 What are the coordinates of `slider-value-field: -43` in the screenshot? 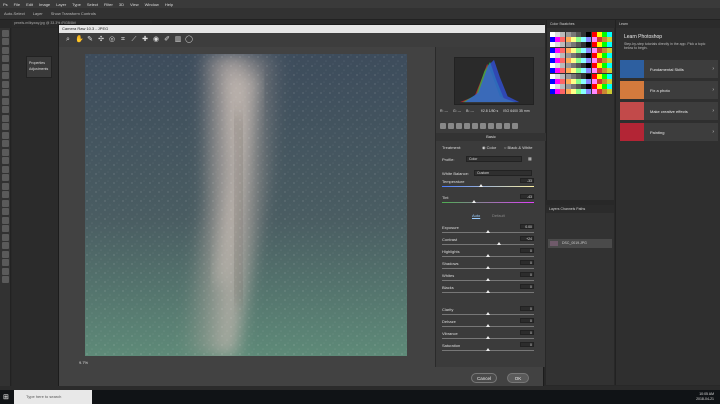 It's located at (527, 196).